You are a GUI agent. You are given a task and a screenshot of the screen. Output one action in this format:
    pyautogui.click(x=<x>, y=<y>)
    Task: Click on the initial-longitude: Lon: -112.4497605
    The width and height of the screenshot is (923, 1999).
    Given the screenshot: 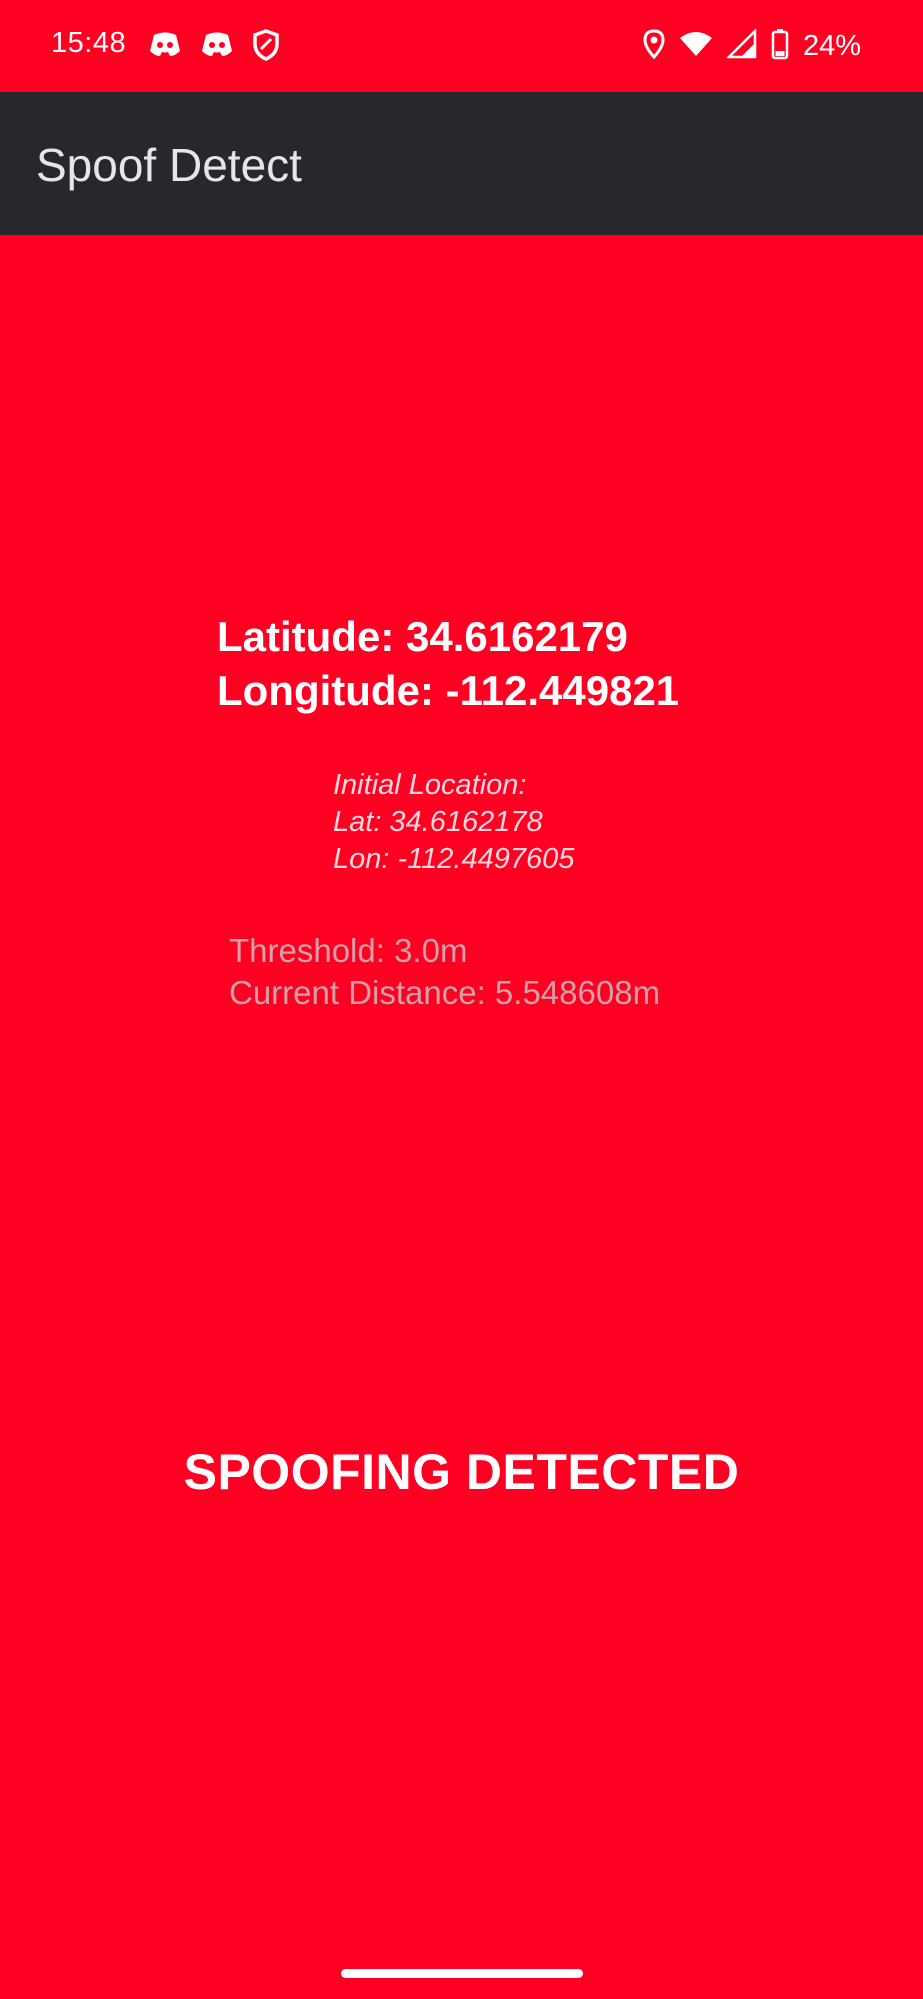 What is the action you would take?
    pyautogui.click(x=454, y=859)
    